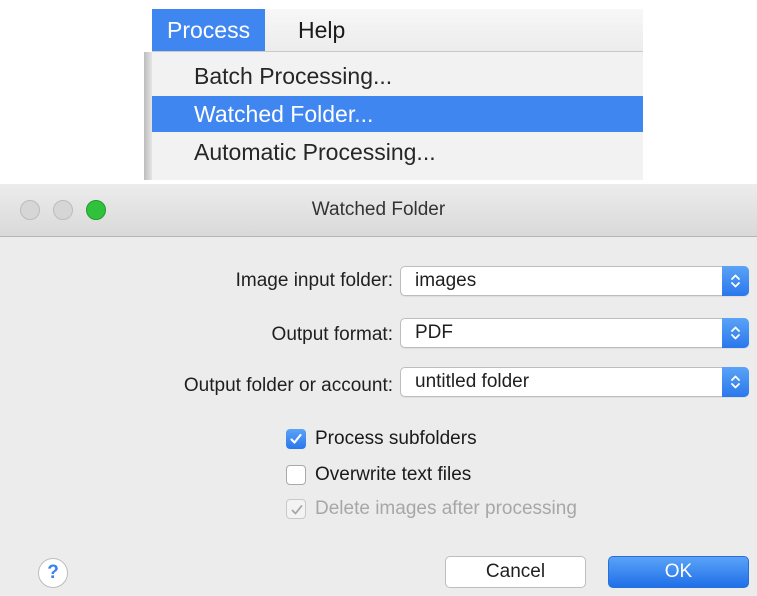  Describe the element at coordinates (434, 332) in the screenshot. I see `output-format-value: PDF` at that location.